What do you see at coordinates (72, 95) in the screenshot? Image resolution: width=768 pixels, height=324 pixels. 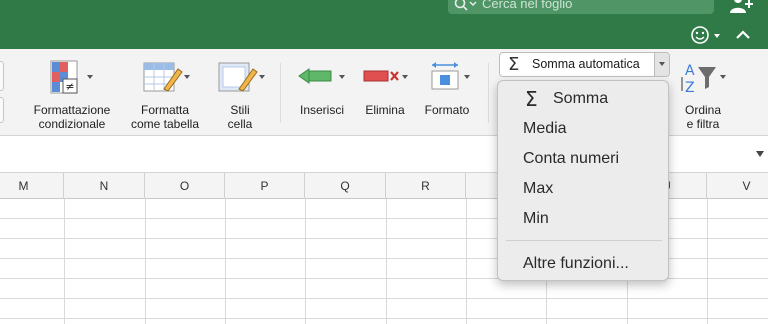 I see `conditional-formatting-button: ≠ Formattazione condizionale` at bounding box center [72, 95].